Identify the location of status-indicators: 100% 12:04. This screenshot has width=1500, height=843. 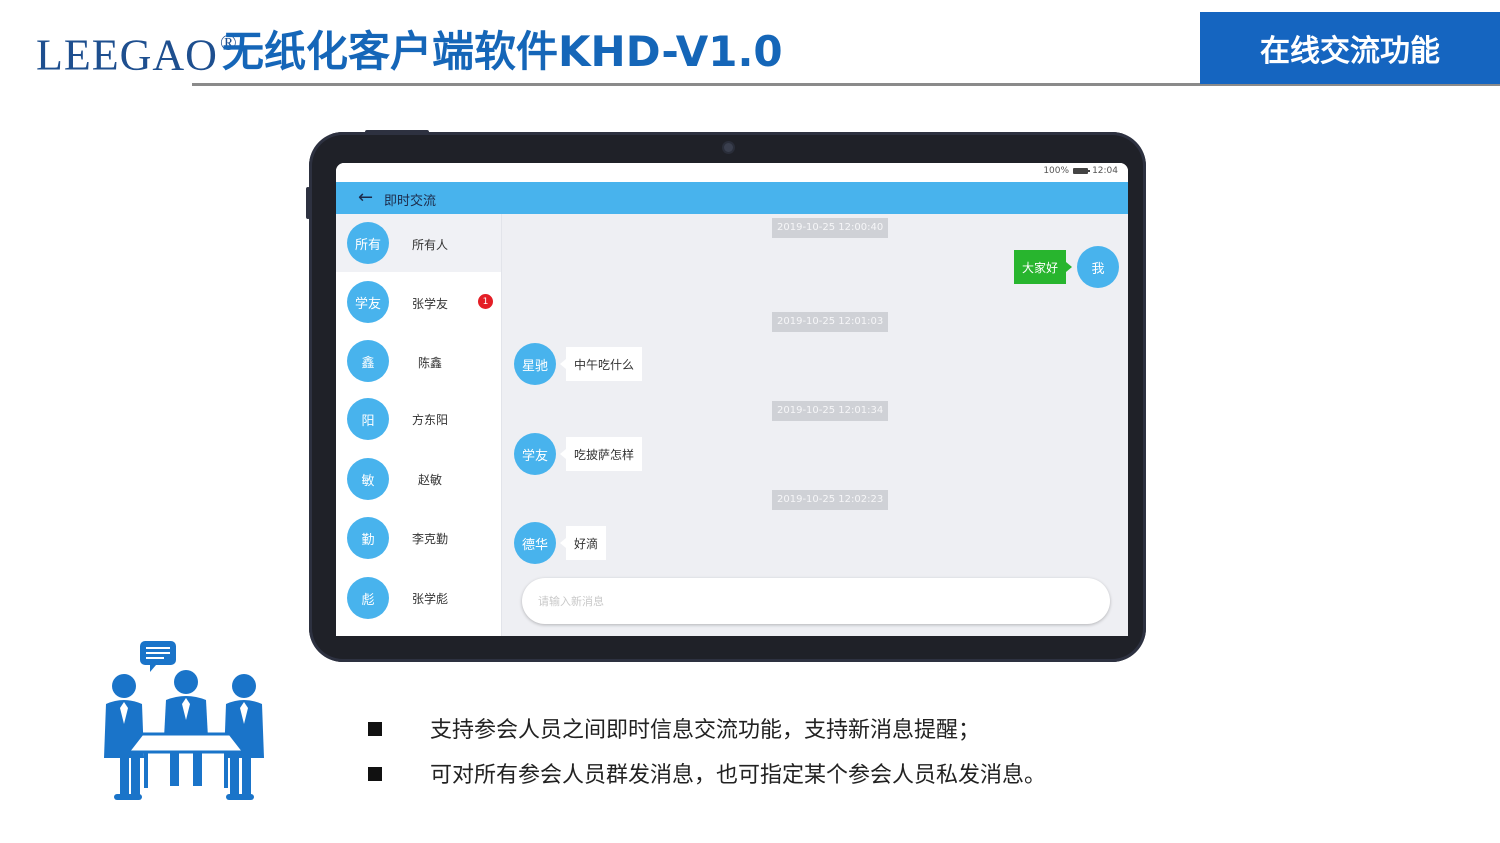
(1080, 171).